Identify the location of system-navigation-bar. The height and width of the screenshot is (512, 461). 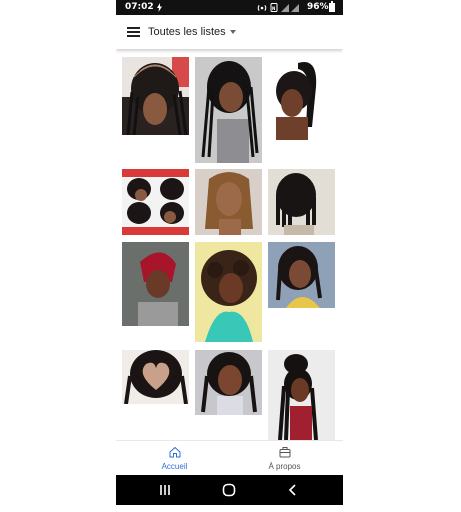
(229, 490).